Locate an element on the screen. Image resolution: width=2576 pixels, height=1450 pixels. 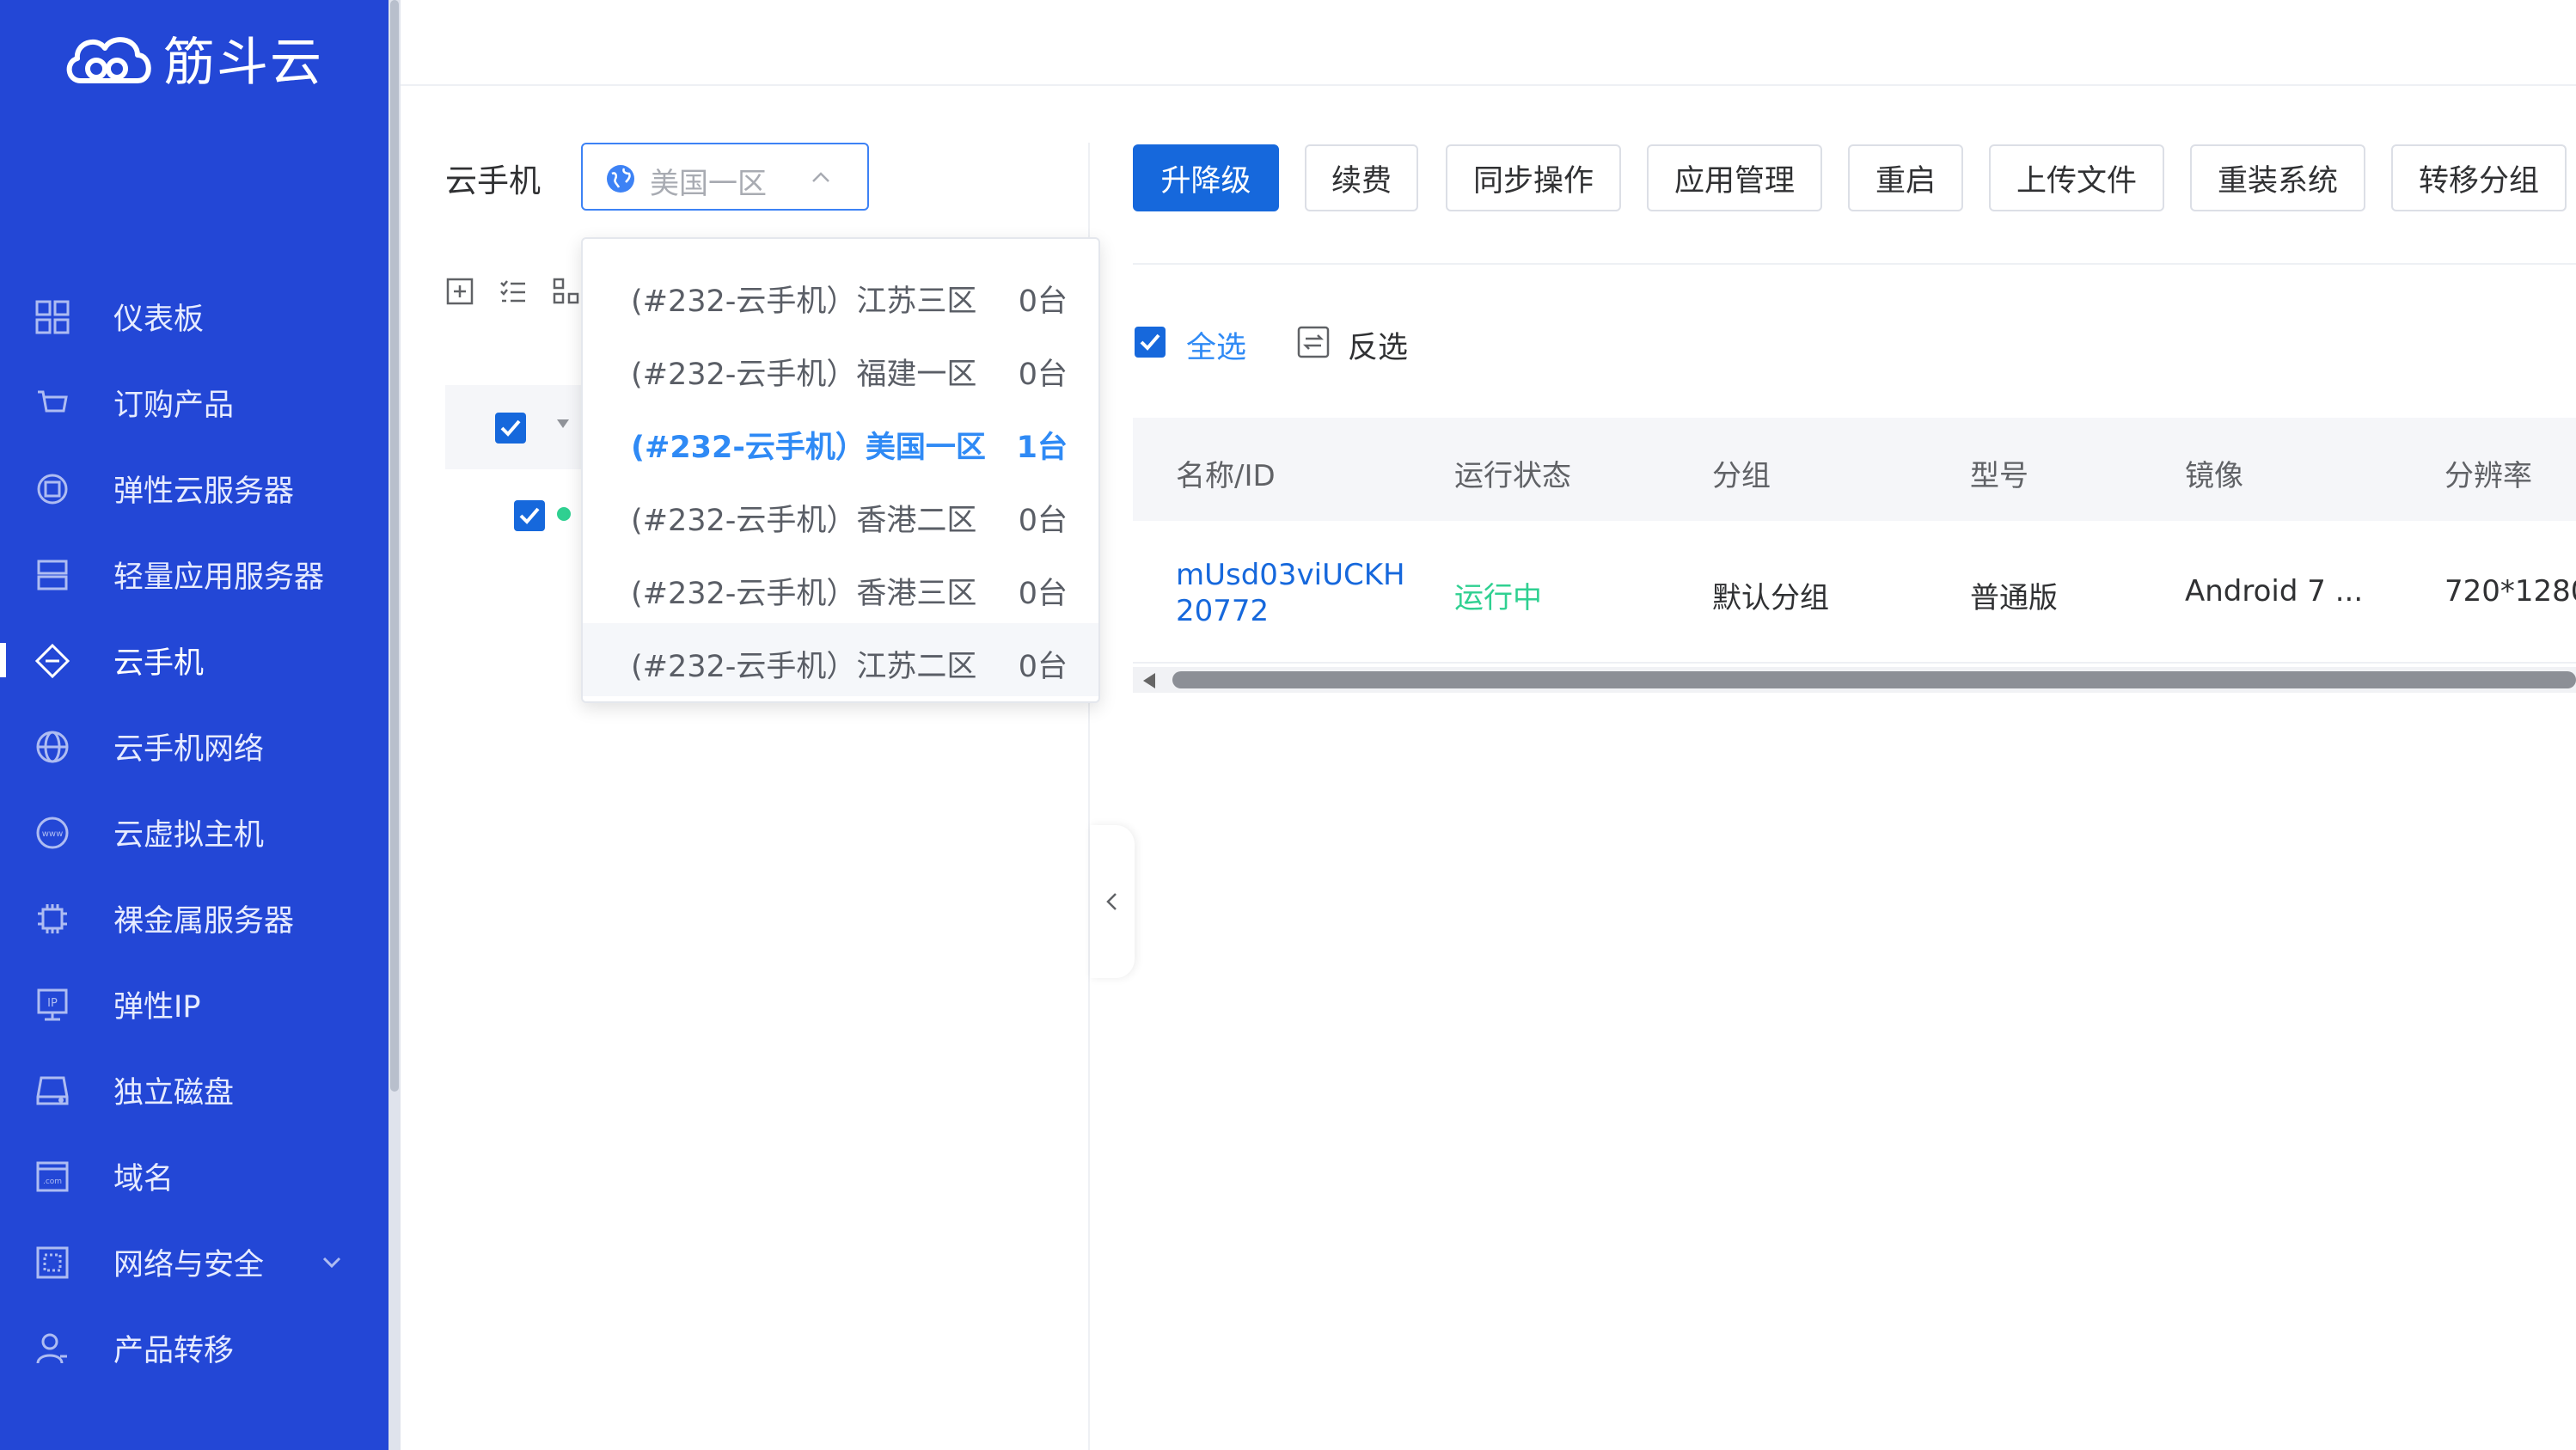
chevron-down-icon is located at coordinates (332, 1262).